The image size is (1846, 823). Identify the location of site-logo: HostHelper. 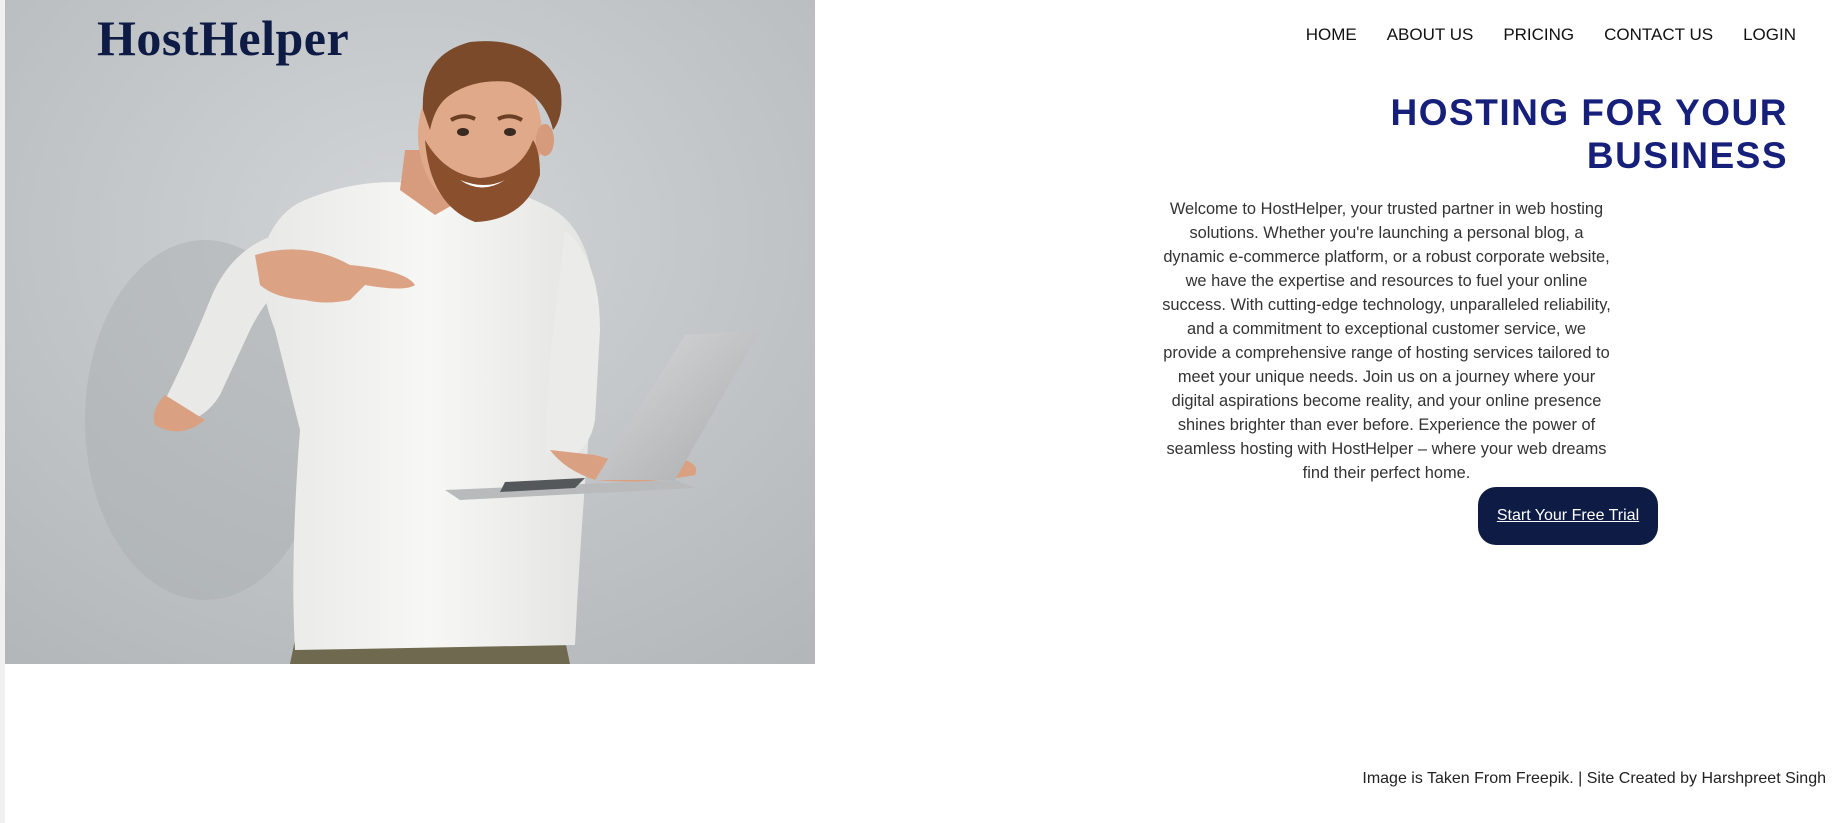
(223, 38).